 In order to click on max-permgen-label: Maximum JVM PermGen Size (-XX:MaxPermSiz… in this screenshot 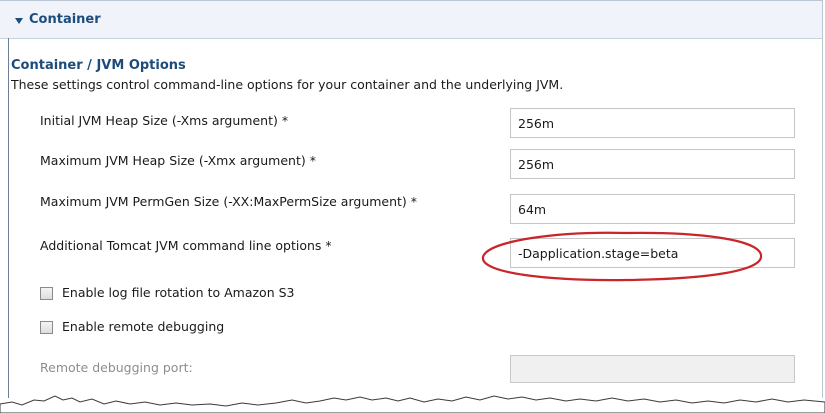, I will do `click(229, 201)`.